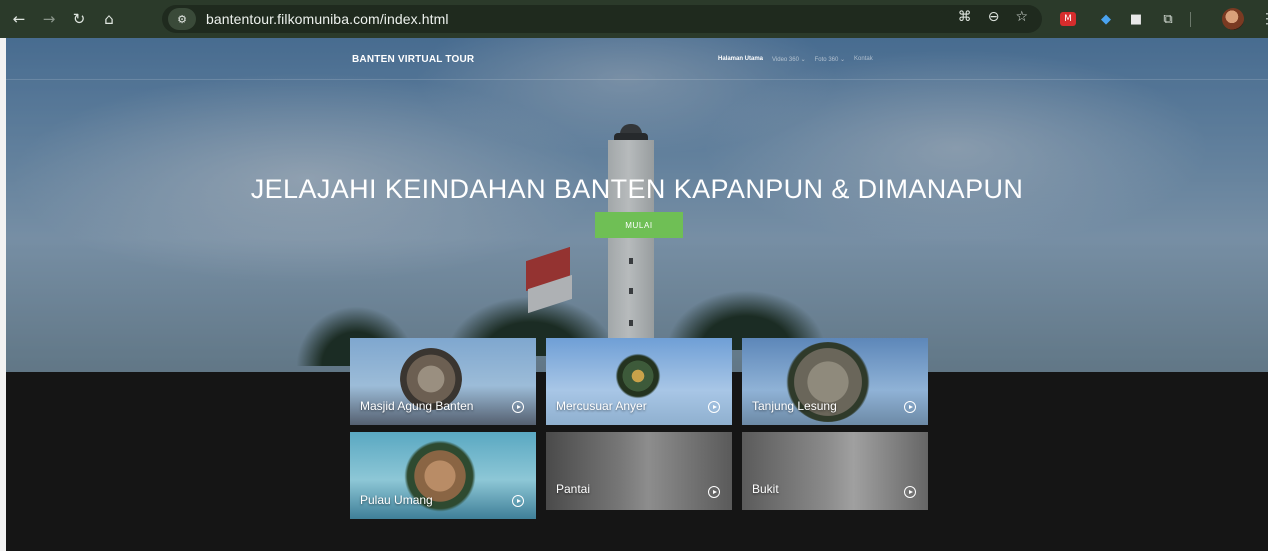 This screenshot has width=1268, height=551. What do you see at coordinates (835, 381) in the screenshot?
I see `tour-card-tanjung-lesung: Tanjung Lesung` at bounding box center [835, 381].